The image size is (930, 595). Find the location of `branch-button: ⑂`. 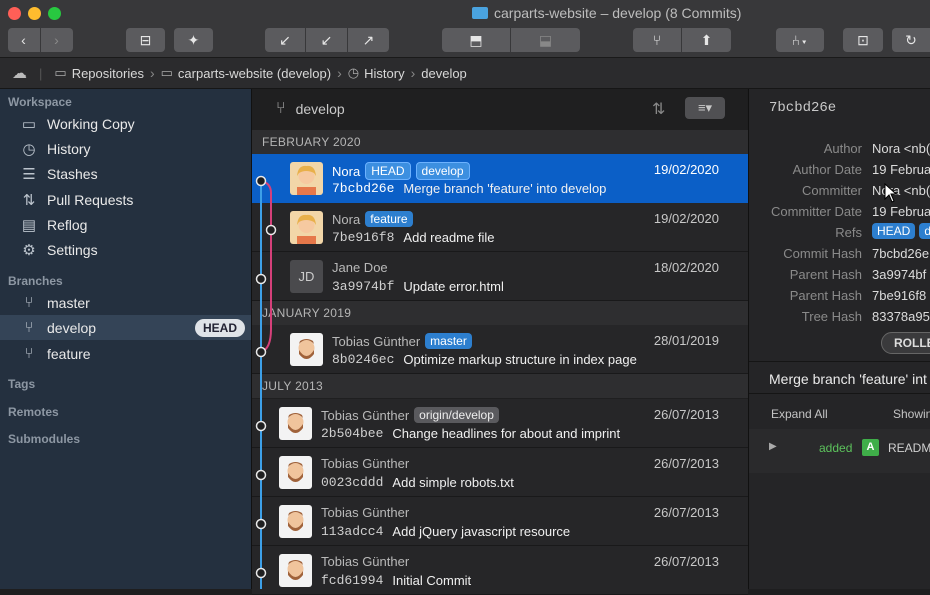

branch-button: ⑂ is located at coordinates (657, 40).